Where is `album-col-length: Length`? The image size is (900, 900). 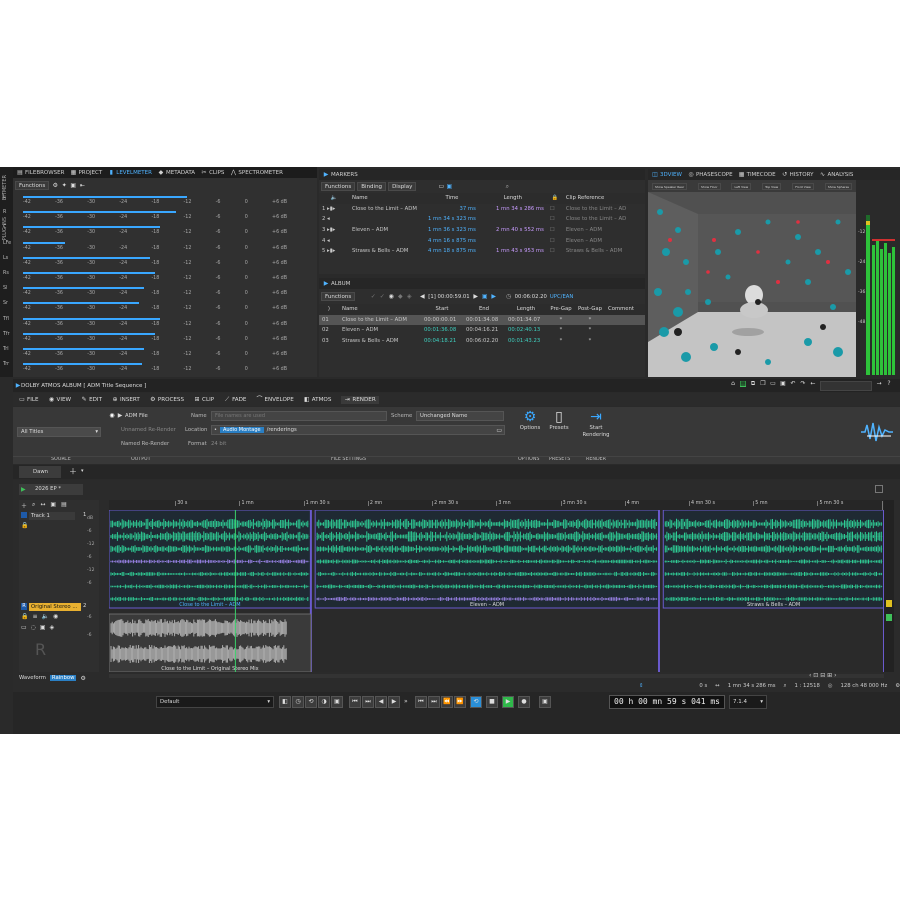 album-col-length: Length is located at coordinates (526, 309).